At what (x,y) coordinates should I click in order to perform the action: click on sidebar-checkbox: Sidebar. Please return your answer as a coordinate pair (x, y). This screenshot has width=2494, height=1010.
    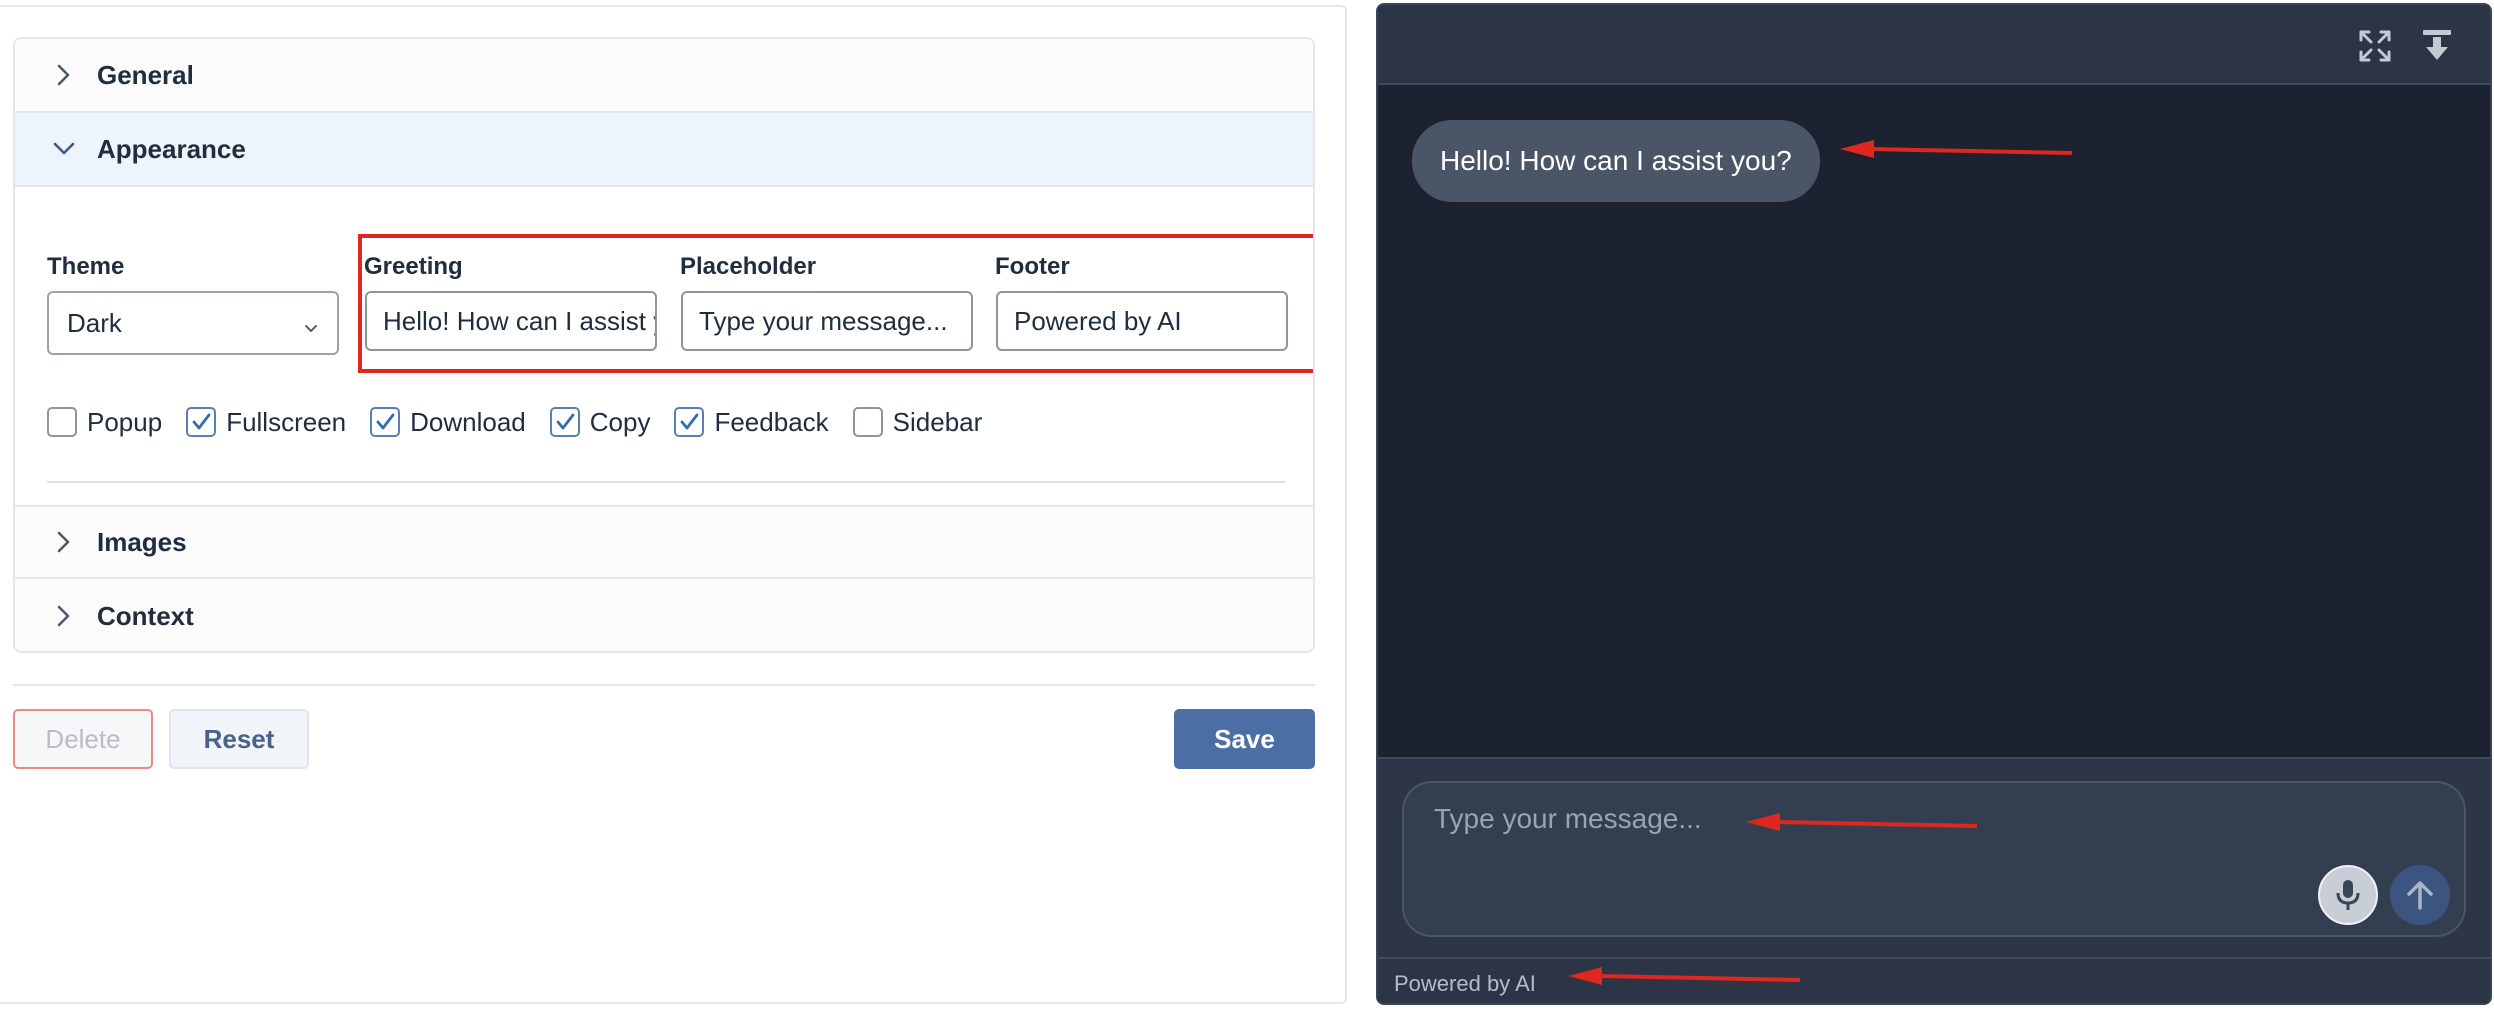
    Looking at the image, I should click on (917, 422).